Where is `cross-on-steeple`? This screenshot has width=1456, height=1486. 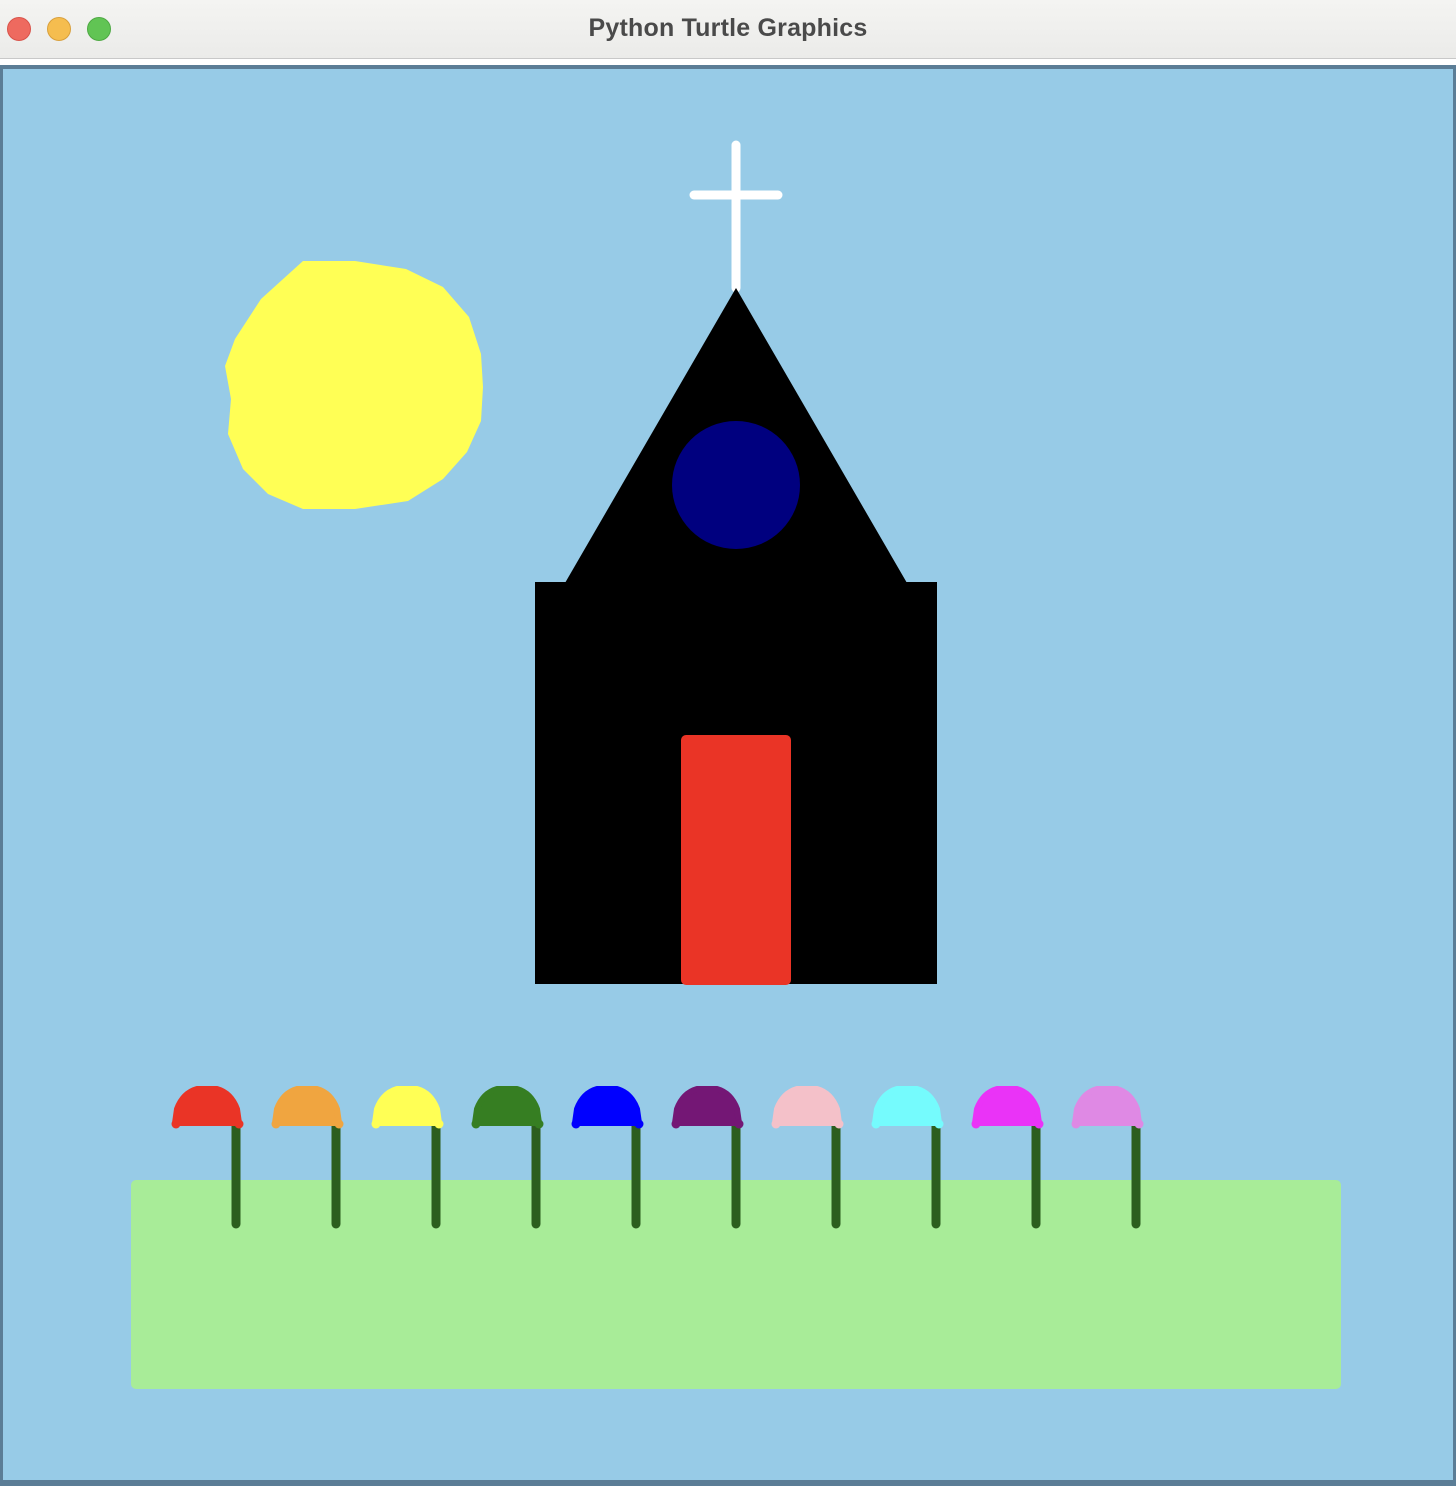 cross-on-steeple is located at coordinates (736, 216).